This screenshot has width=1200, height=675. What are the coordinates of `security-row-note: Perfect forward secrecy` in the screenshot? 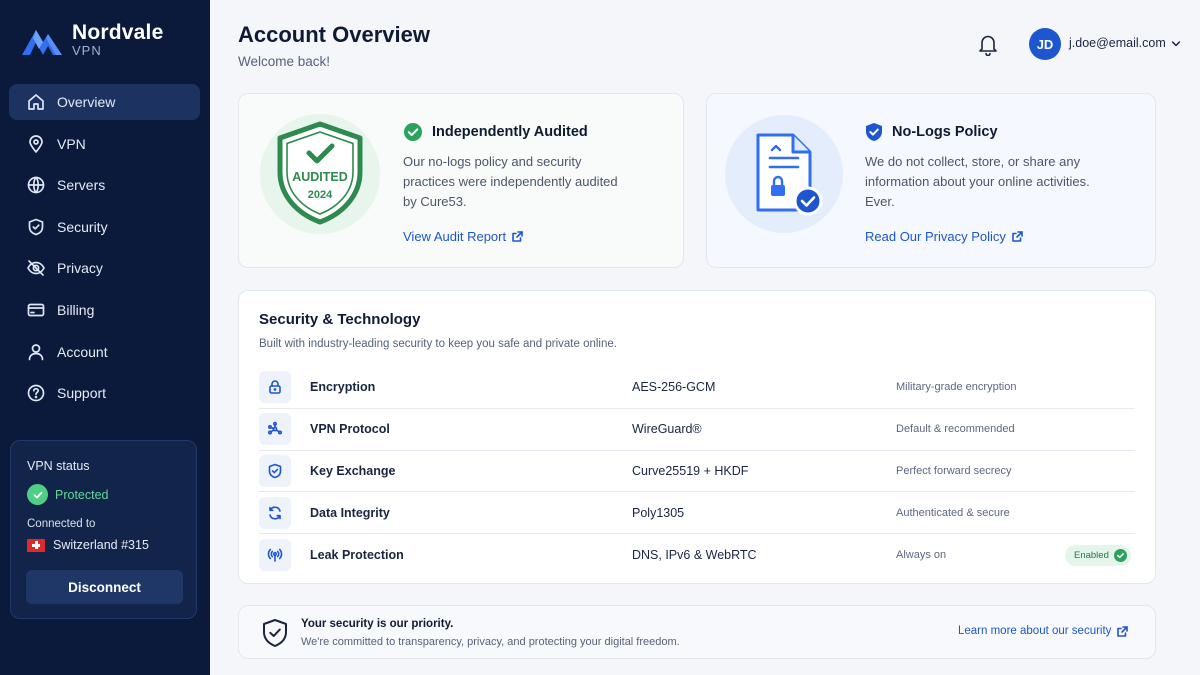 It's located at (954, 470).